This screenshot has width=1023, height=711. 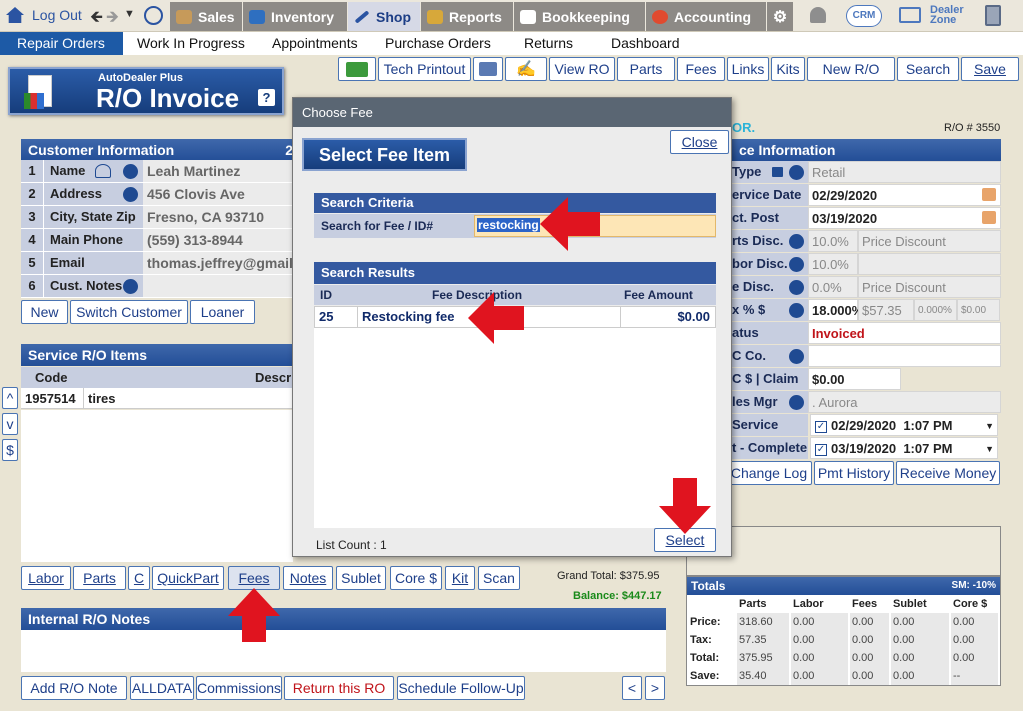 What do you see at coordinates (526, 69) in the screenshot?
I see `sign-button: ✍` at bounding box center [526, 69].